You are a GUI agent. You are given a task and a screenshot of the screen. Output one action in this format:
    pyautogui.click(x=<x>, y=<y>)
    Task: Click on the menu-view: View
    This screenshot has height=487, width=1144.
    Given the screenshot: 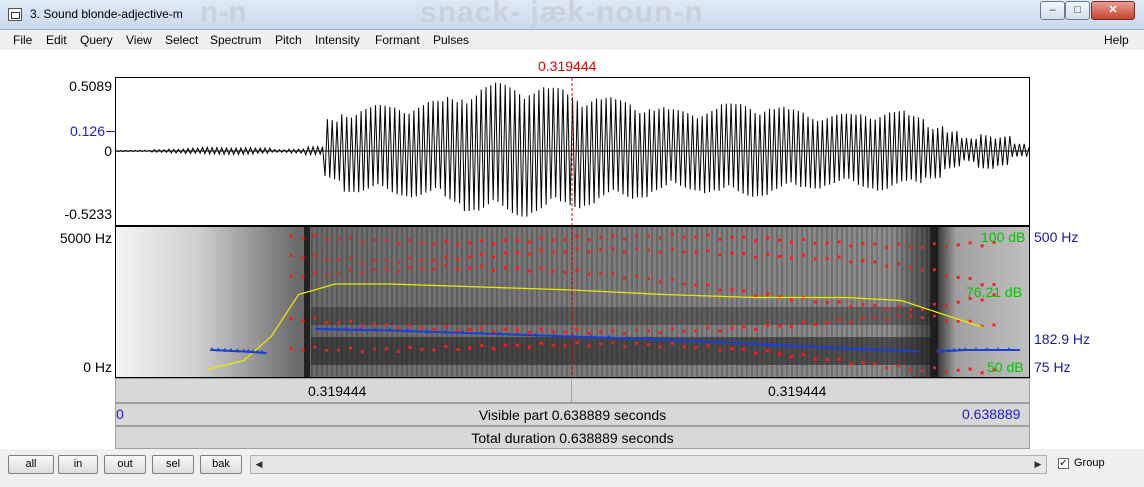 What is the action you would take?
    pyautogui.click(x=139, y=40)
    